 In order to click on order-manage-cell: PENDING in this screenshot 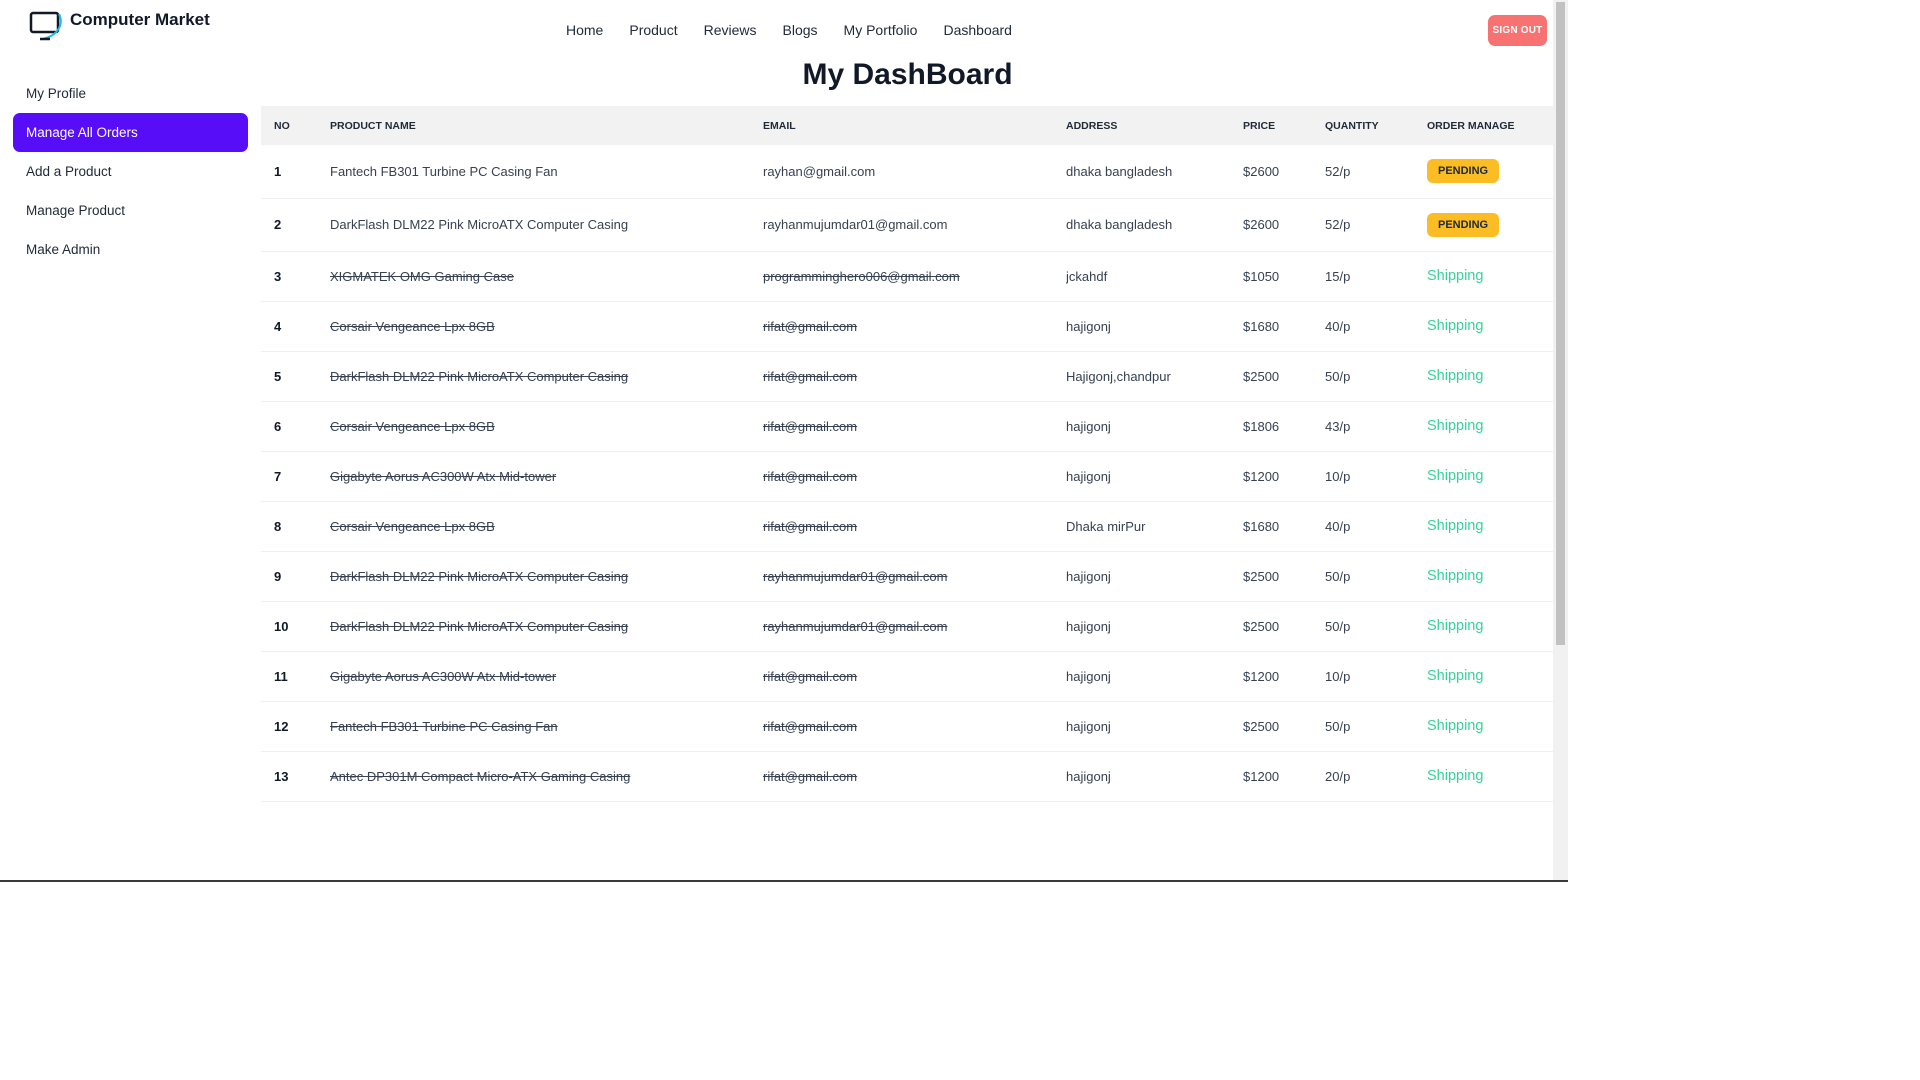, I will do `click(1490, 172)`.